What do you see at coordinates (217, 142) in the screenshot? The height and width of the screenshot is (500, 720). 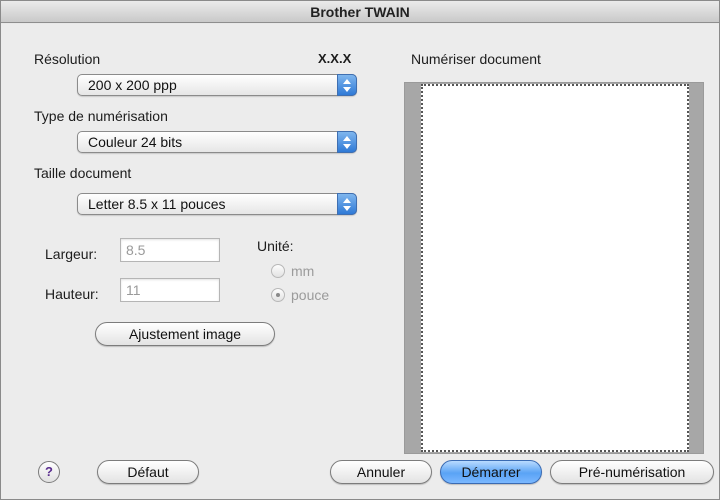 I see `scan-type-select: Couleur 24 bits` at bounding box center [217, 142].